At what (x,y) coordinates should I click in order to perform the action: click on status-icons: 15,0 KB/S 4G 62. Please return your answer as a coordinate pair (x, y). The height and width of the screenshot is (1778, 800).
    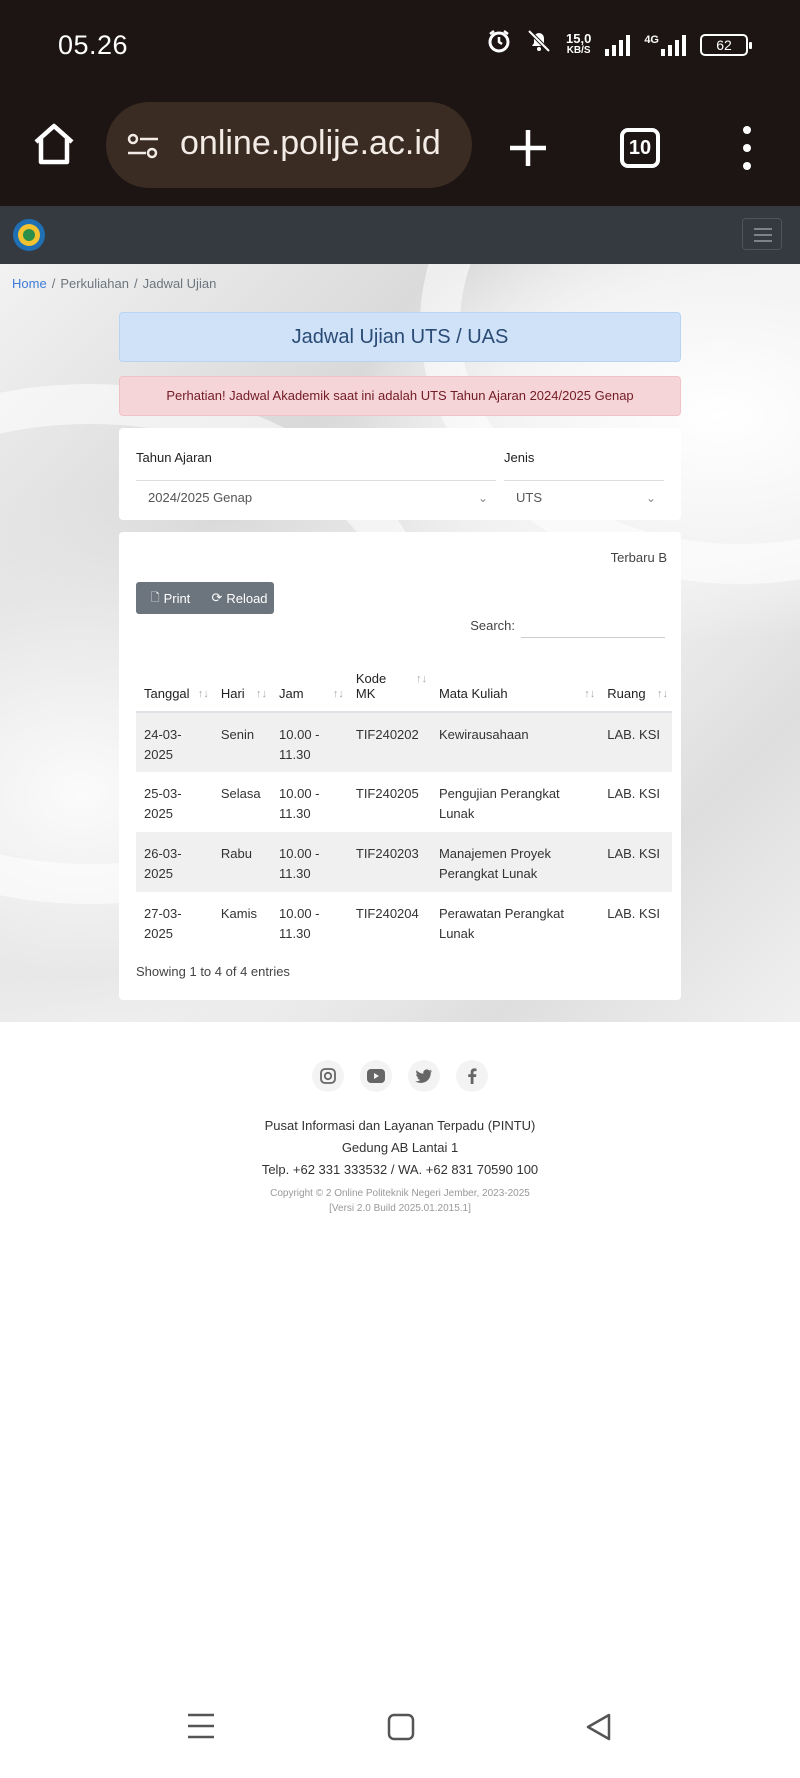
    Looking at the image, I should click on (619, 44).